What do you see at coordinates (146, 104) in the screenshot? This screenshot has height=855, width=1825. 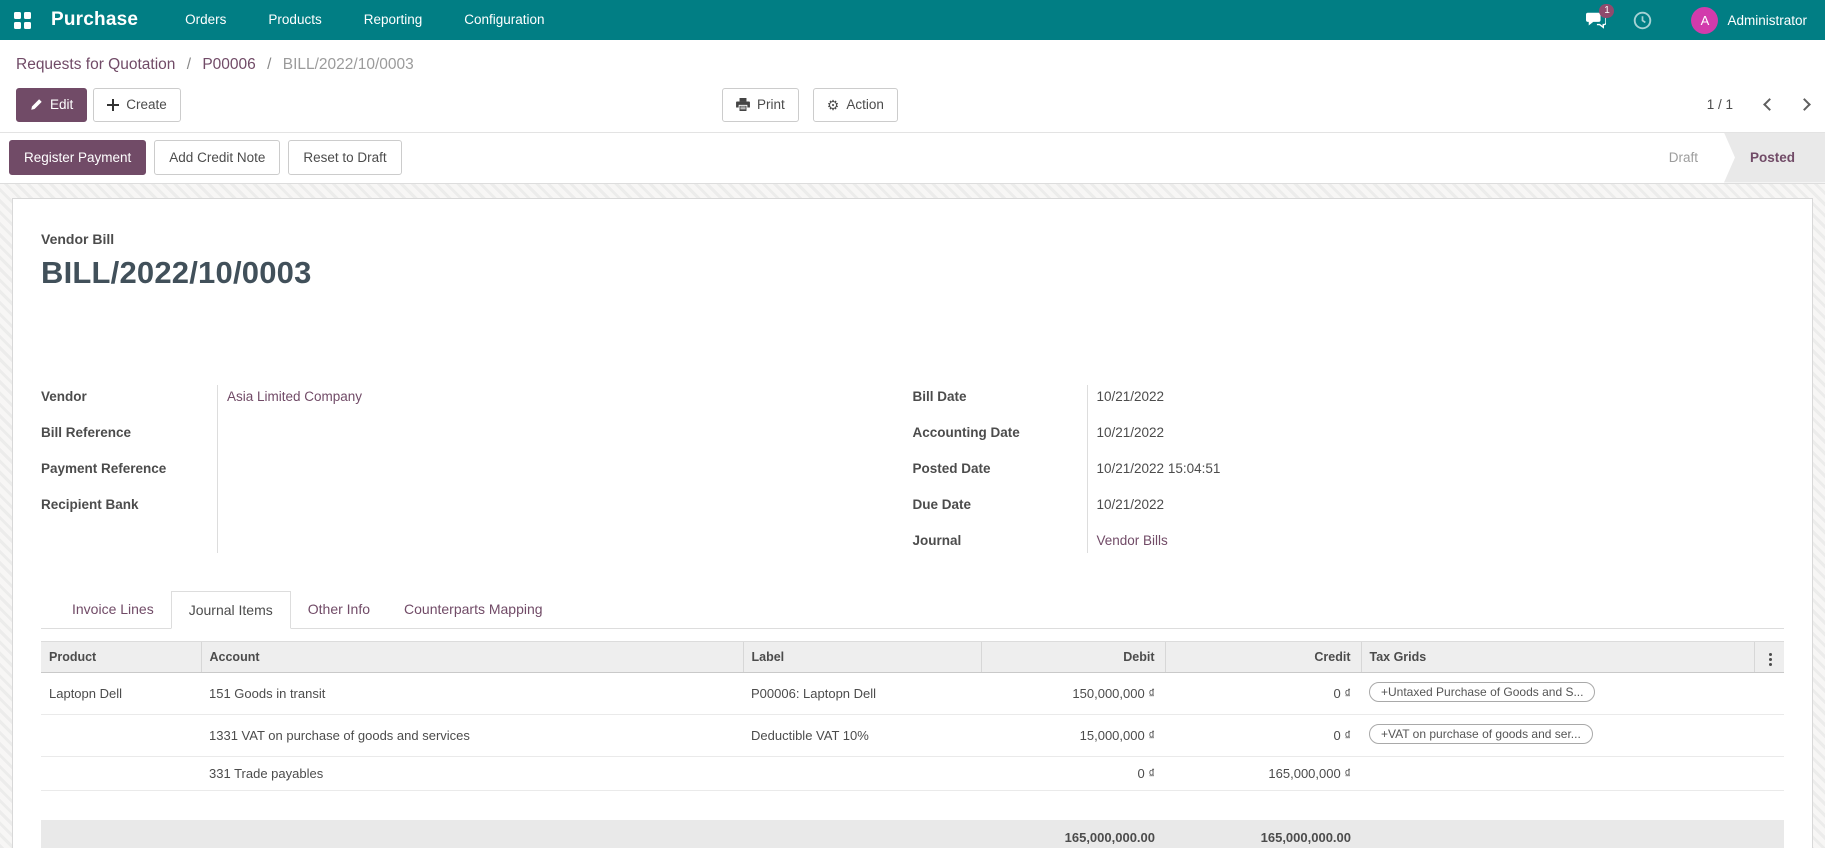 I see `create-button-label: Create` at bounding box center [146, 104].